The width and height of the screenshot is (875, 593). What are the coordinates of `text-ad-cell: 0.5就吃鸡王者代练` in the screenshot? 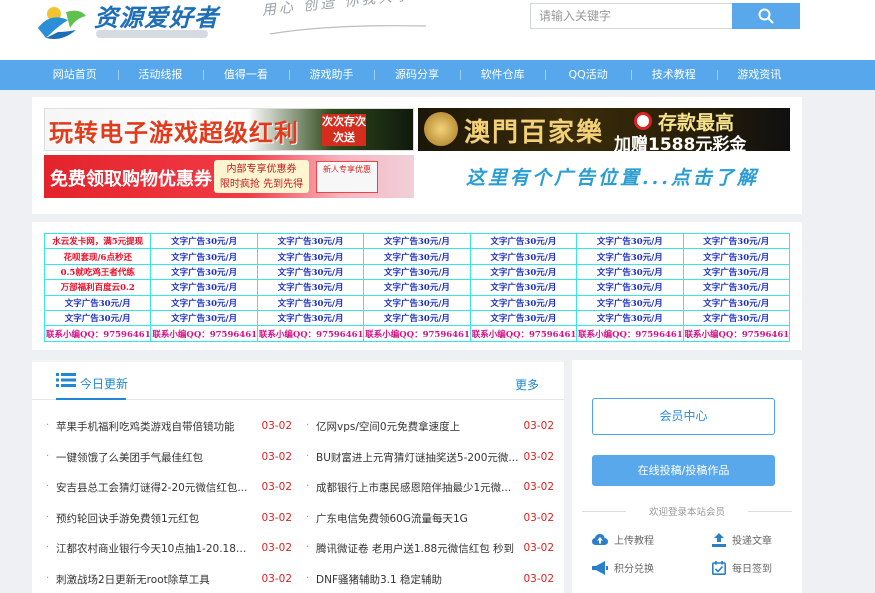 It's located at (97, 272).